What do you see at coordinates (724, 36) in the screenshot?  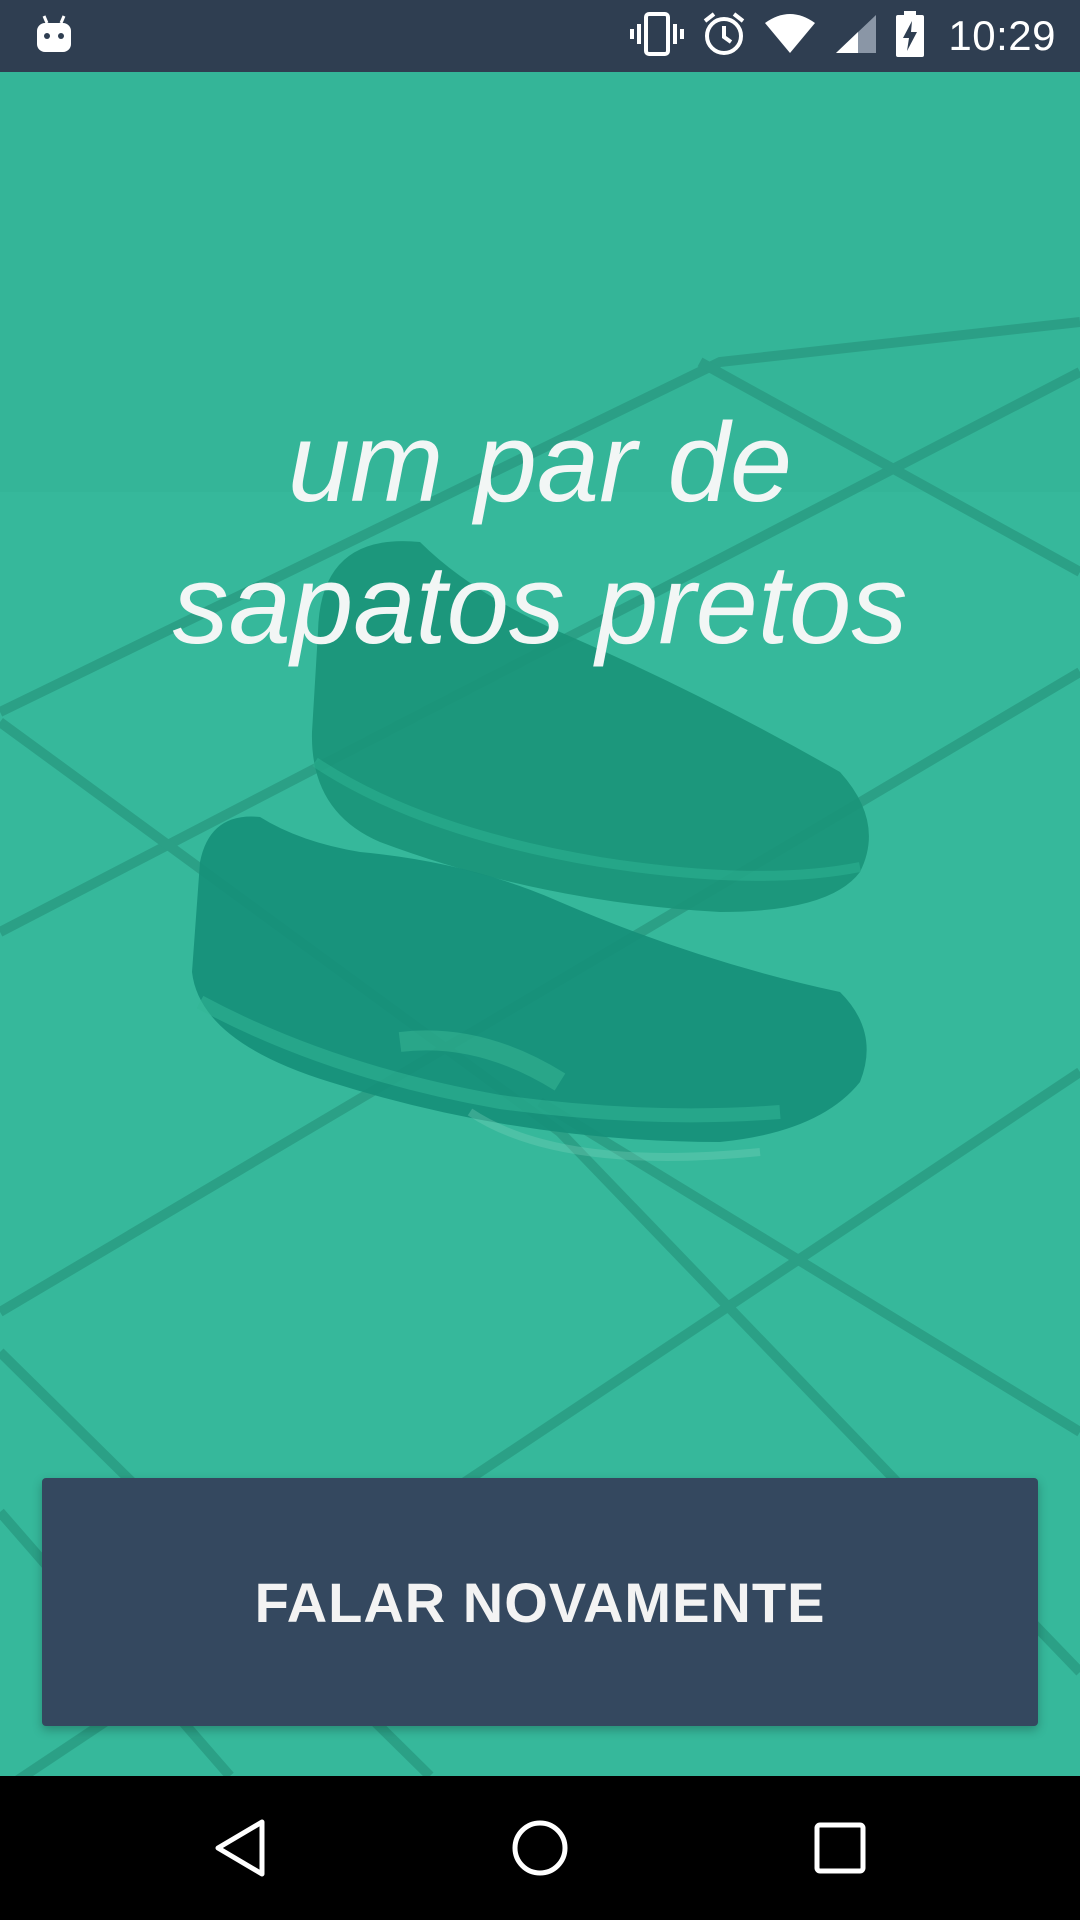 I see `alarm-icon` at bounding box center [724, 36].